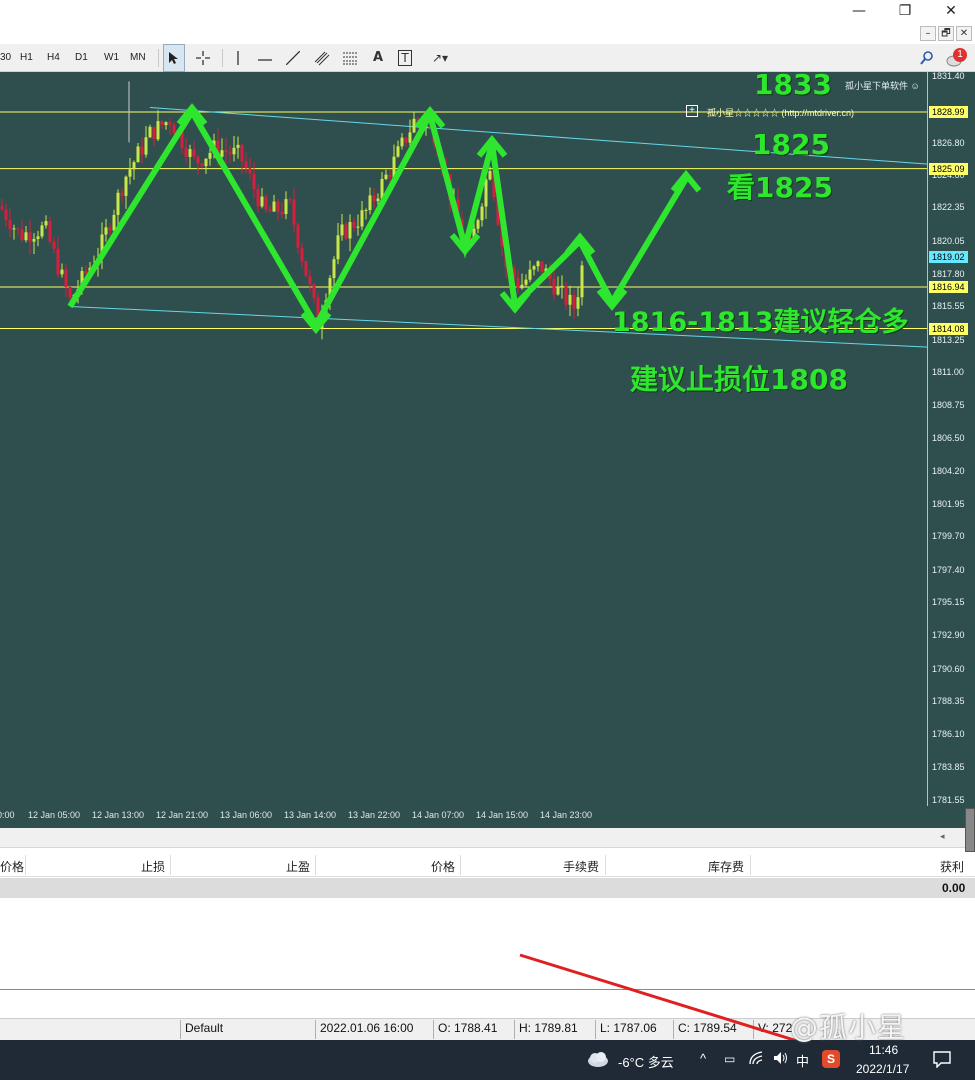 Image resolution: width=975 pixels, height=1080 pixels. Describe the element at coordinates (781, 1060) in the screenshot. I see `volume-icon` at that location.